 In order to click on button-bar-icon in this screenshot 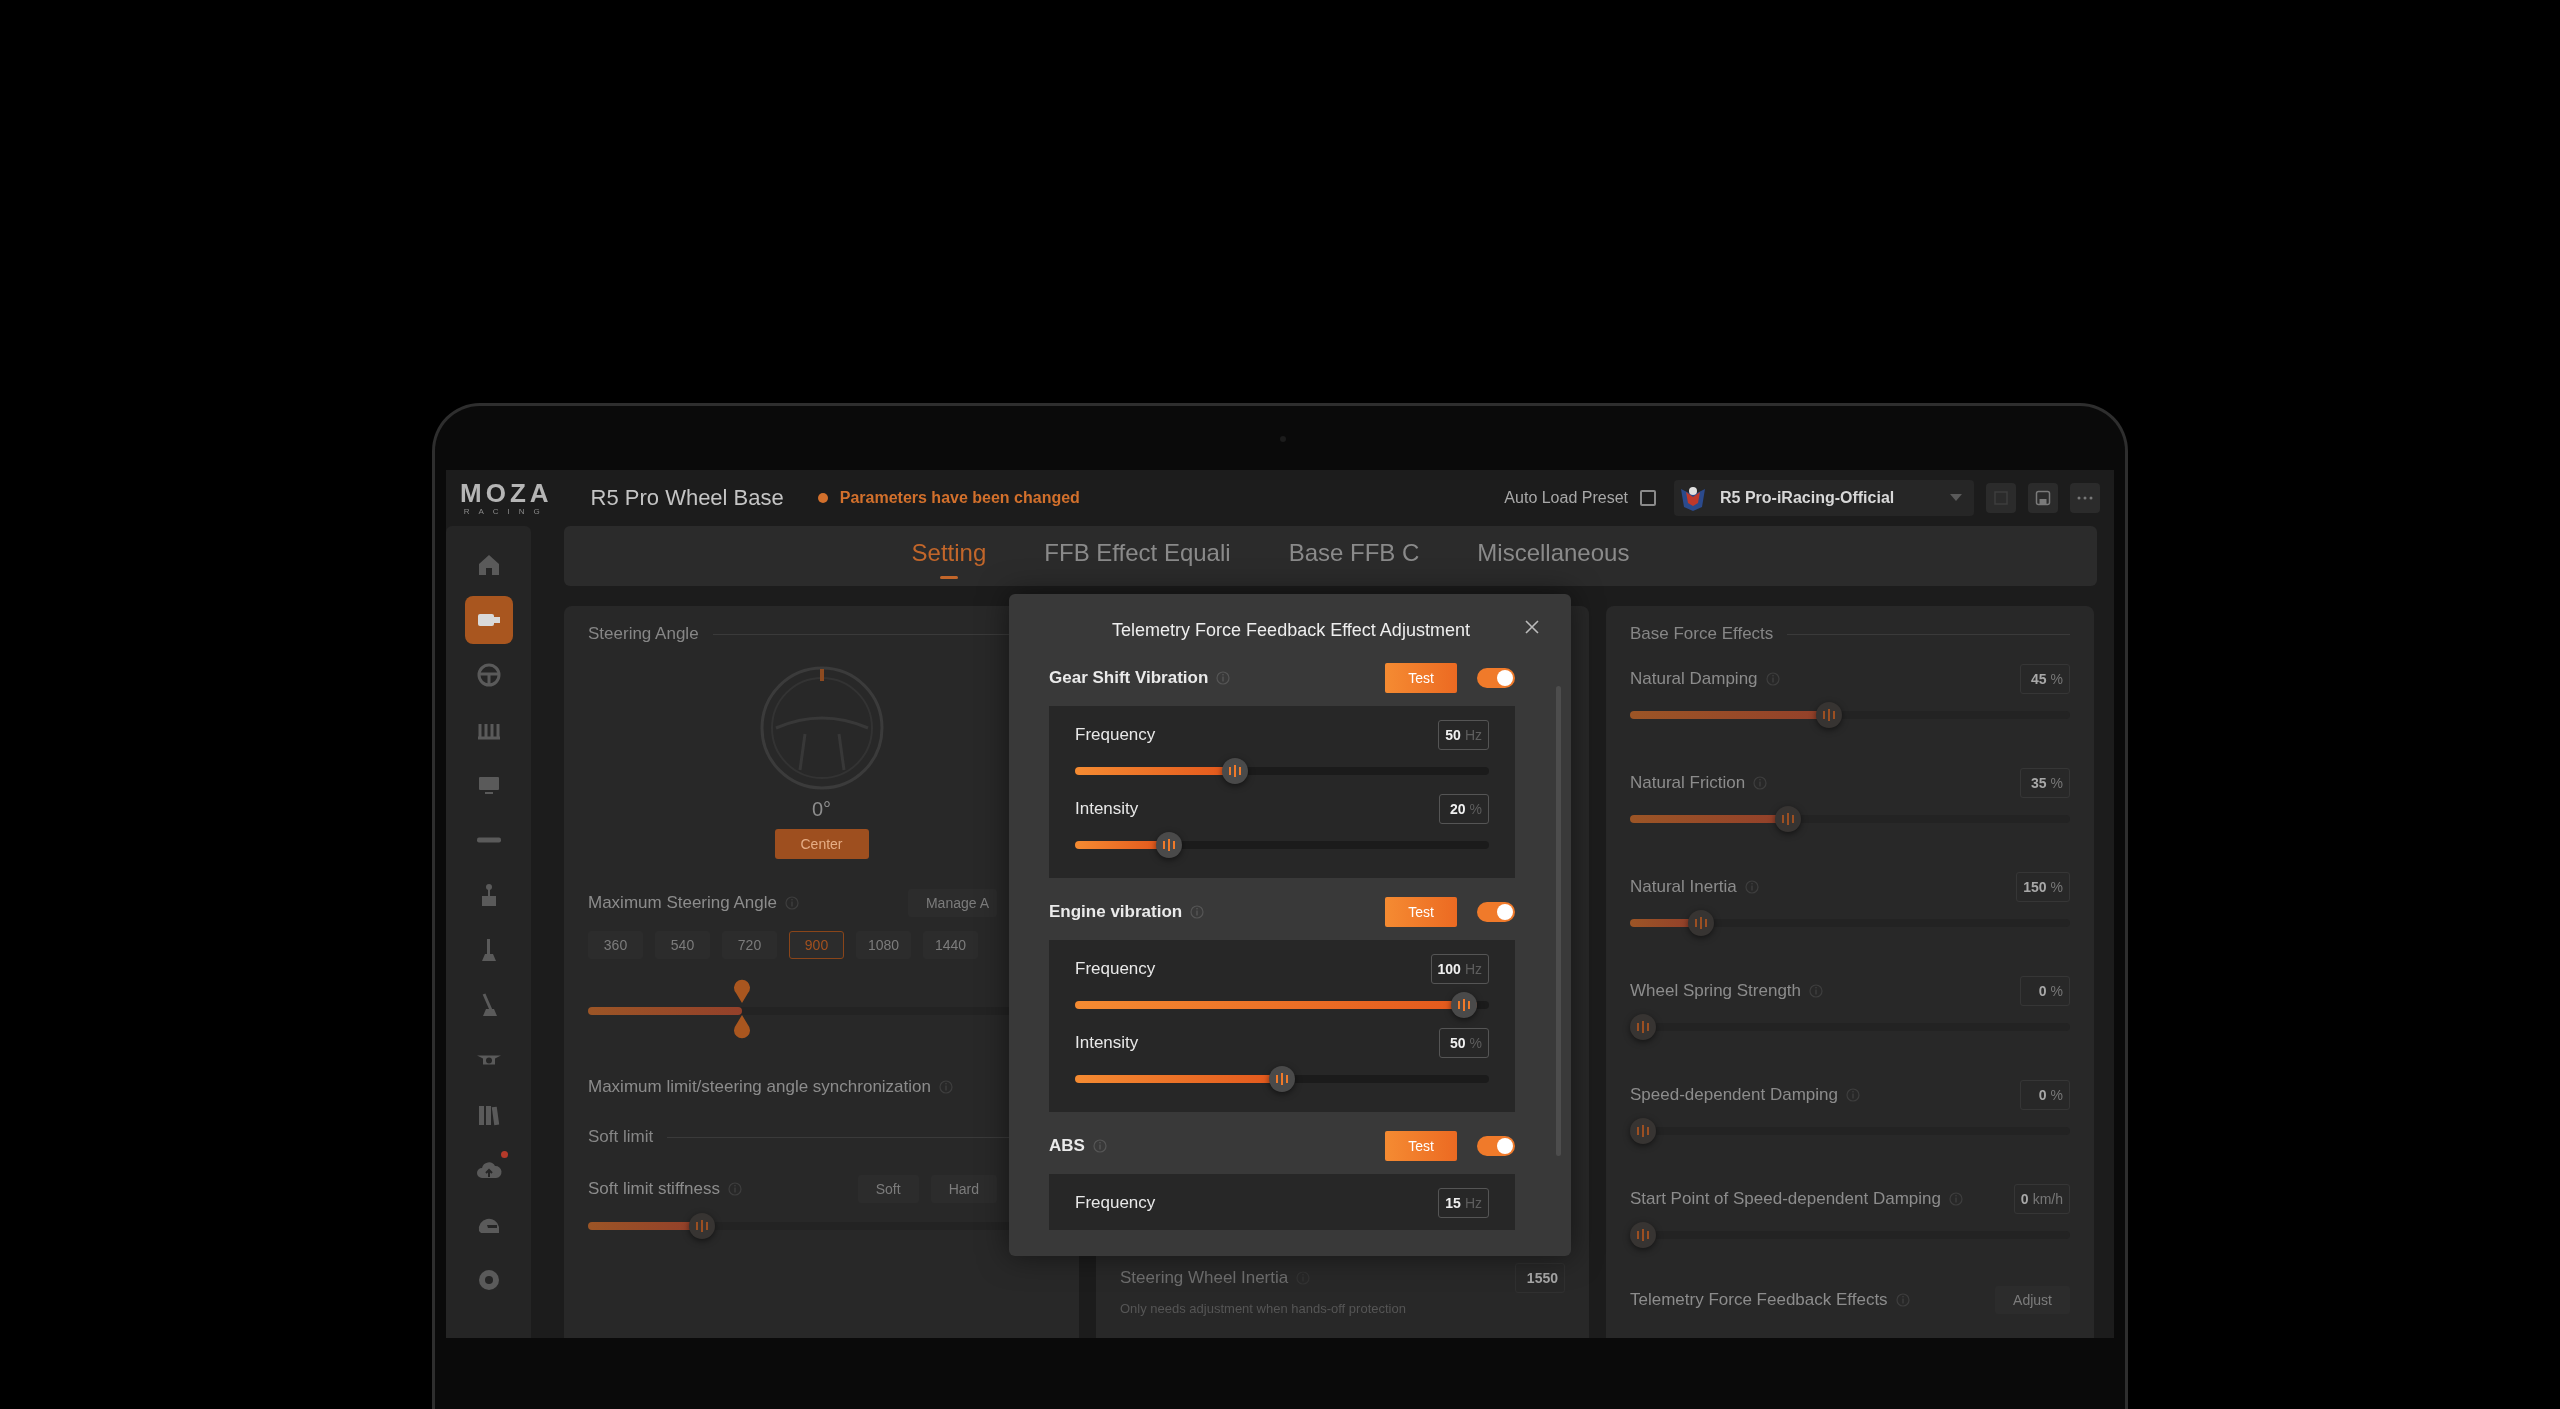, I will do `click(488, 840)`.